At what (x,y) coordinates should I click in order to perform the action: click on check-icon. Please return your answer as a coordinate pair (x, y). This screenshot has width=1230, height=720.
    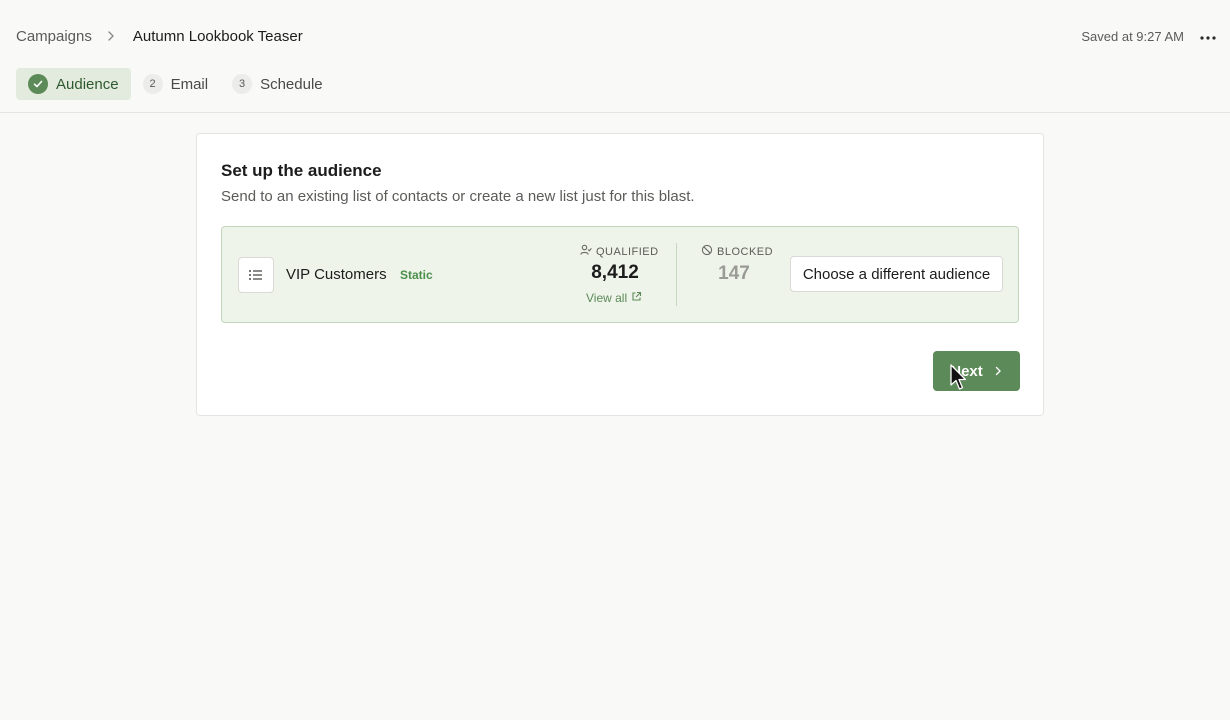
    Looking at the image, I should click on (38, 84).